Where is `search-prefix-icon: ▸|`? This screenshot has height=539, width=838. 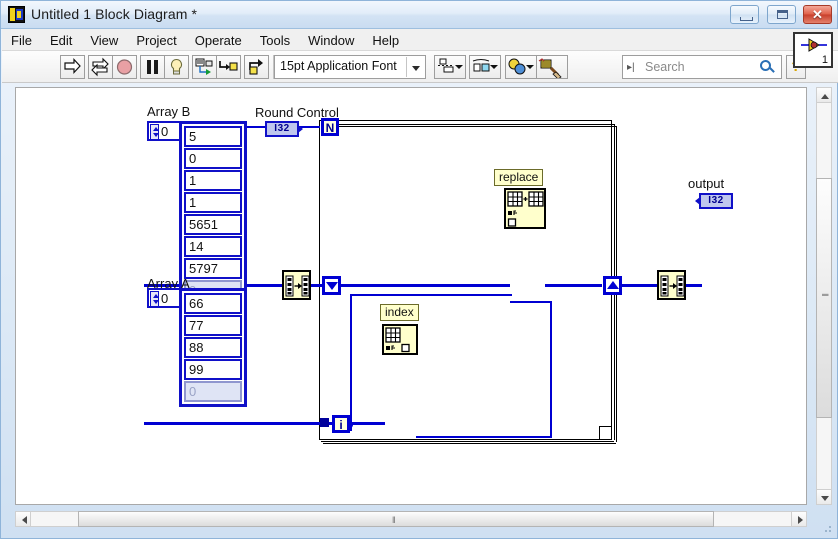
search-prefix-icon: ▸| is located at coordinates (631, 67).